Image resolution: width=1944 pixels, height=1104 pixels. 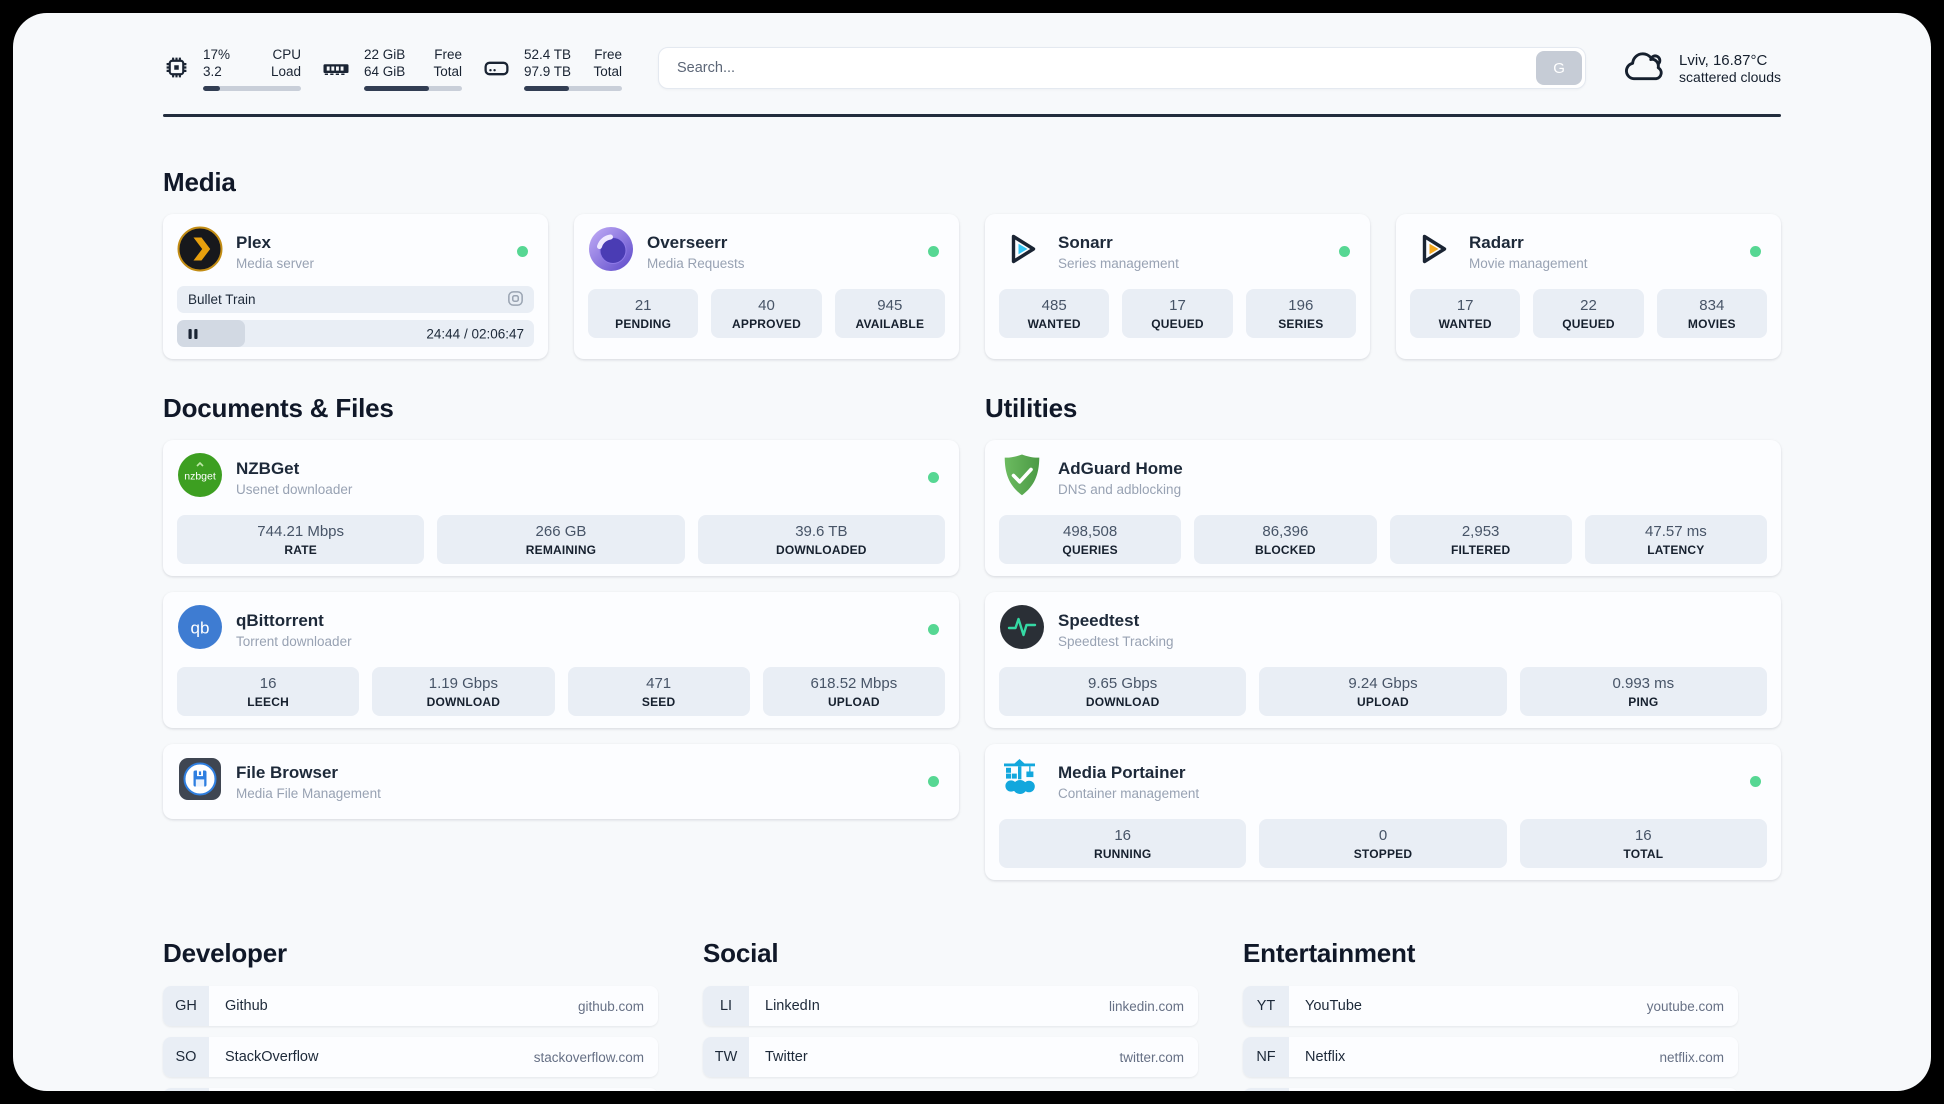 I want to click on ram-icon, so click(x=336, y=71).